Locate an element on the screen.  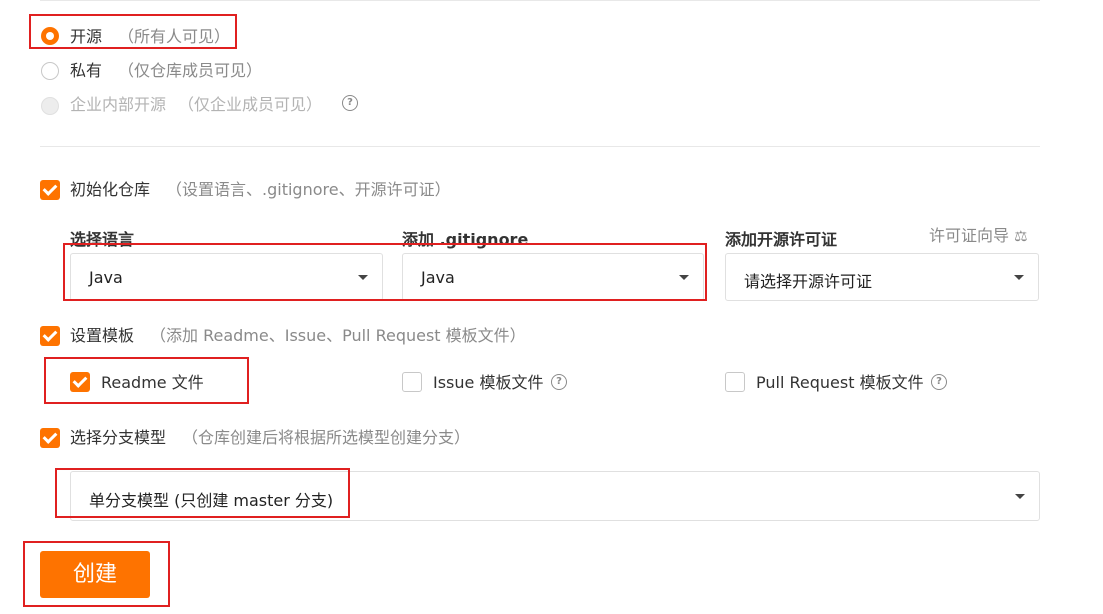
templates-label: 设置模板 is located at coordinates (102, 336).